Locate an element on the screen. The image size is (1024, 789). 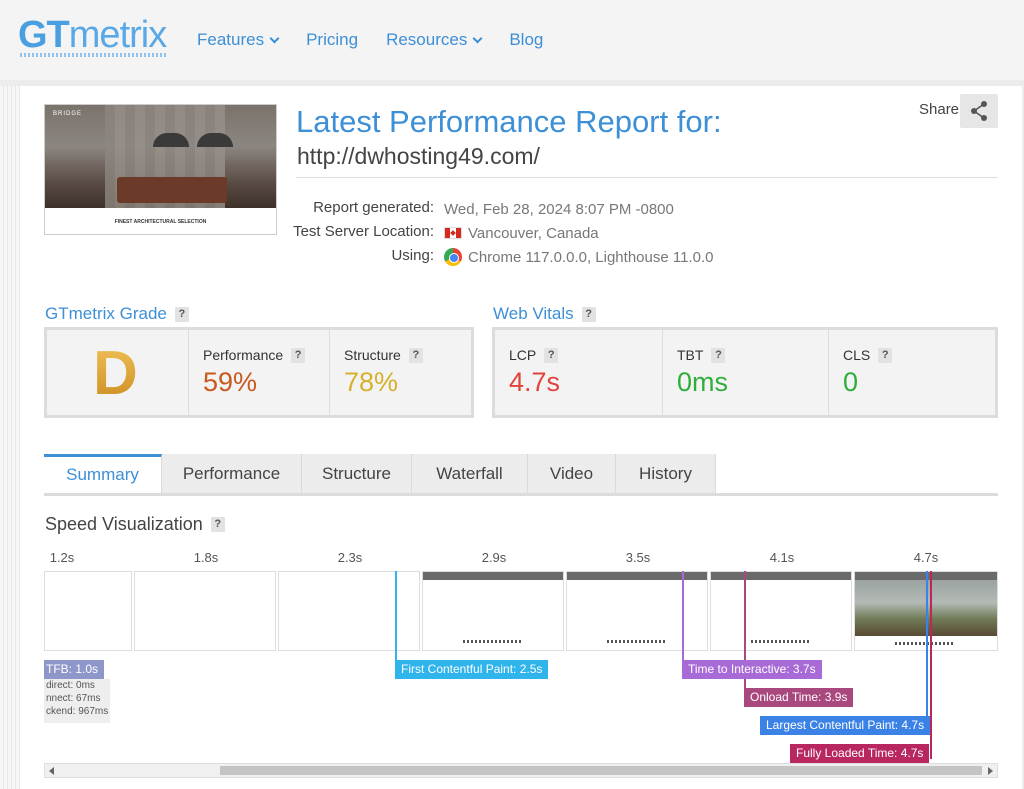
meta-test-server-location: Test Server Location: Vancouver, Canada is located at coordinates (439, 233).